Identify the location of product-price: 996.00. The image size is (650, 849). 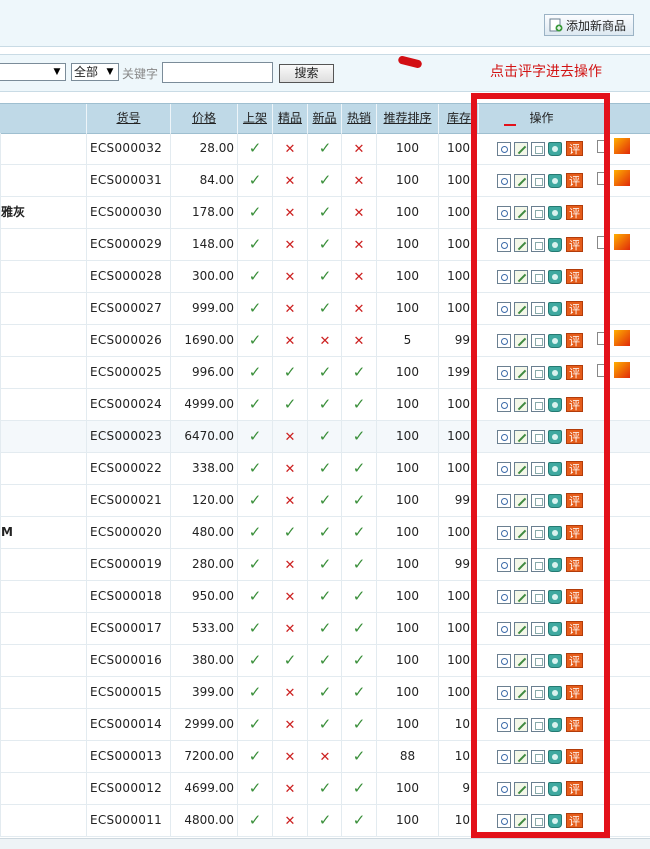
(203, 372).